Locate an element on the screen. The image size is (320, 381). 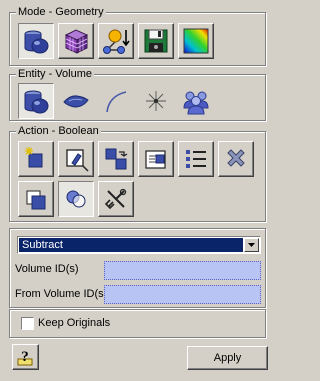
keep-originals-checkbox is located at coordinates (27, 323).